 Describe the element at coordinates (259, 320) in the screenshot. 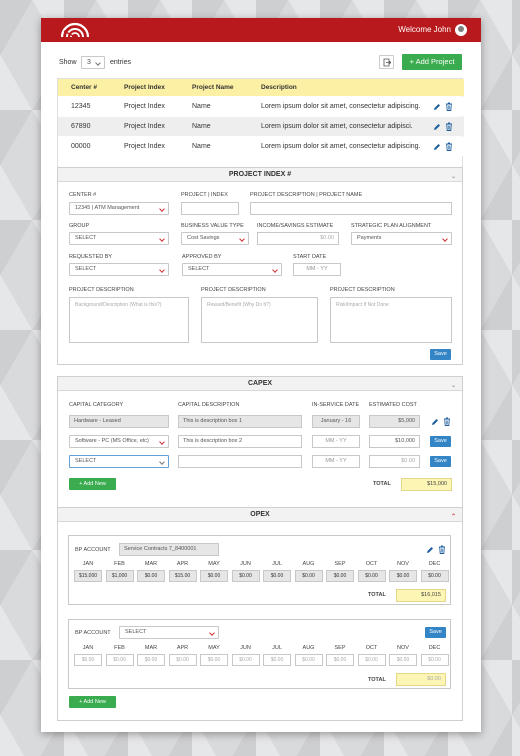

I see `reward-textarea: Reward/Benefit (Why Do It?)` at that location.